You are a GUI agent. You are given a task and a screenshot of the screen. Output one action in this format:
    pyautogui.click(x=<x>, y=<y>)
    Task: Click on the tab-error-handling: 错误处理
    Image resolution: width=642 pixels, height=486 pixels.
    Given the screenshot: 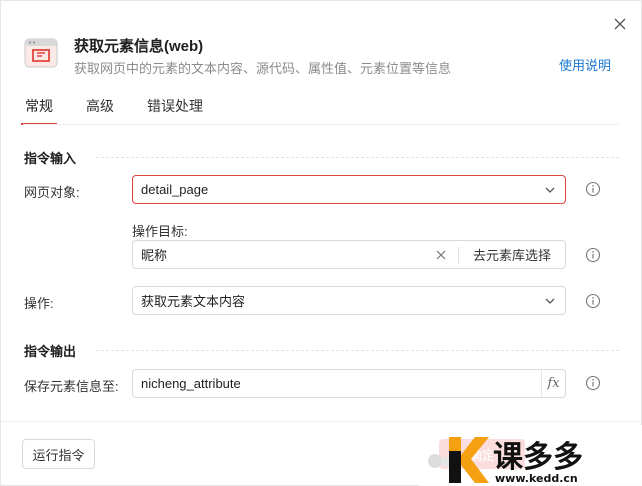 What is the action you would take?
    pyautogui.click(x=175, y=111)
    